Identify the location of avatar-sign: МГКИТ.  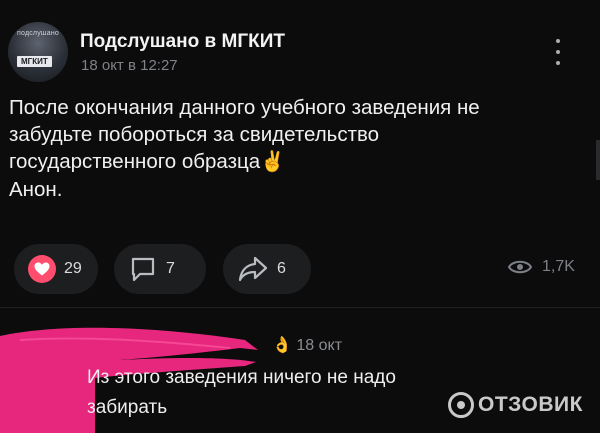
(34, 61).